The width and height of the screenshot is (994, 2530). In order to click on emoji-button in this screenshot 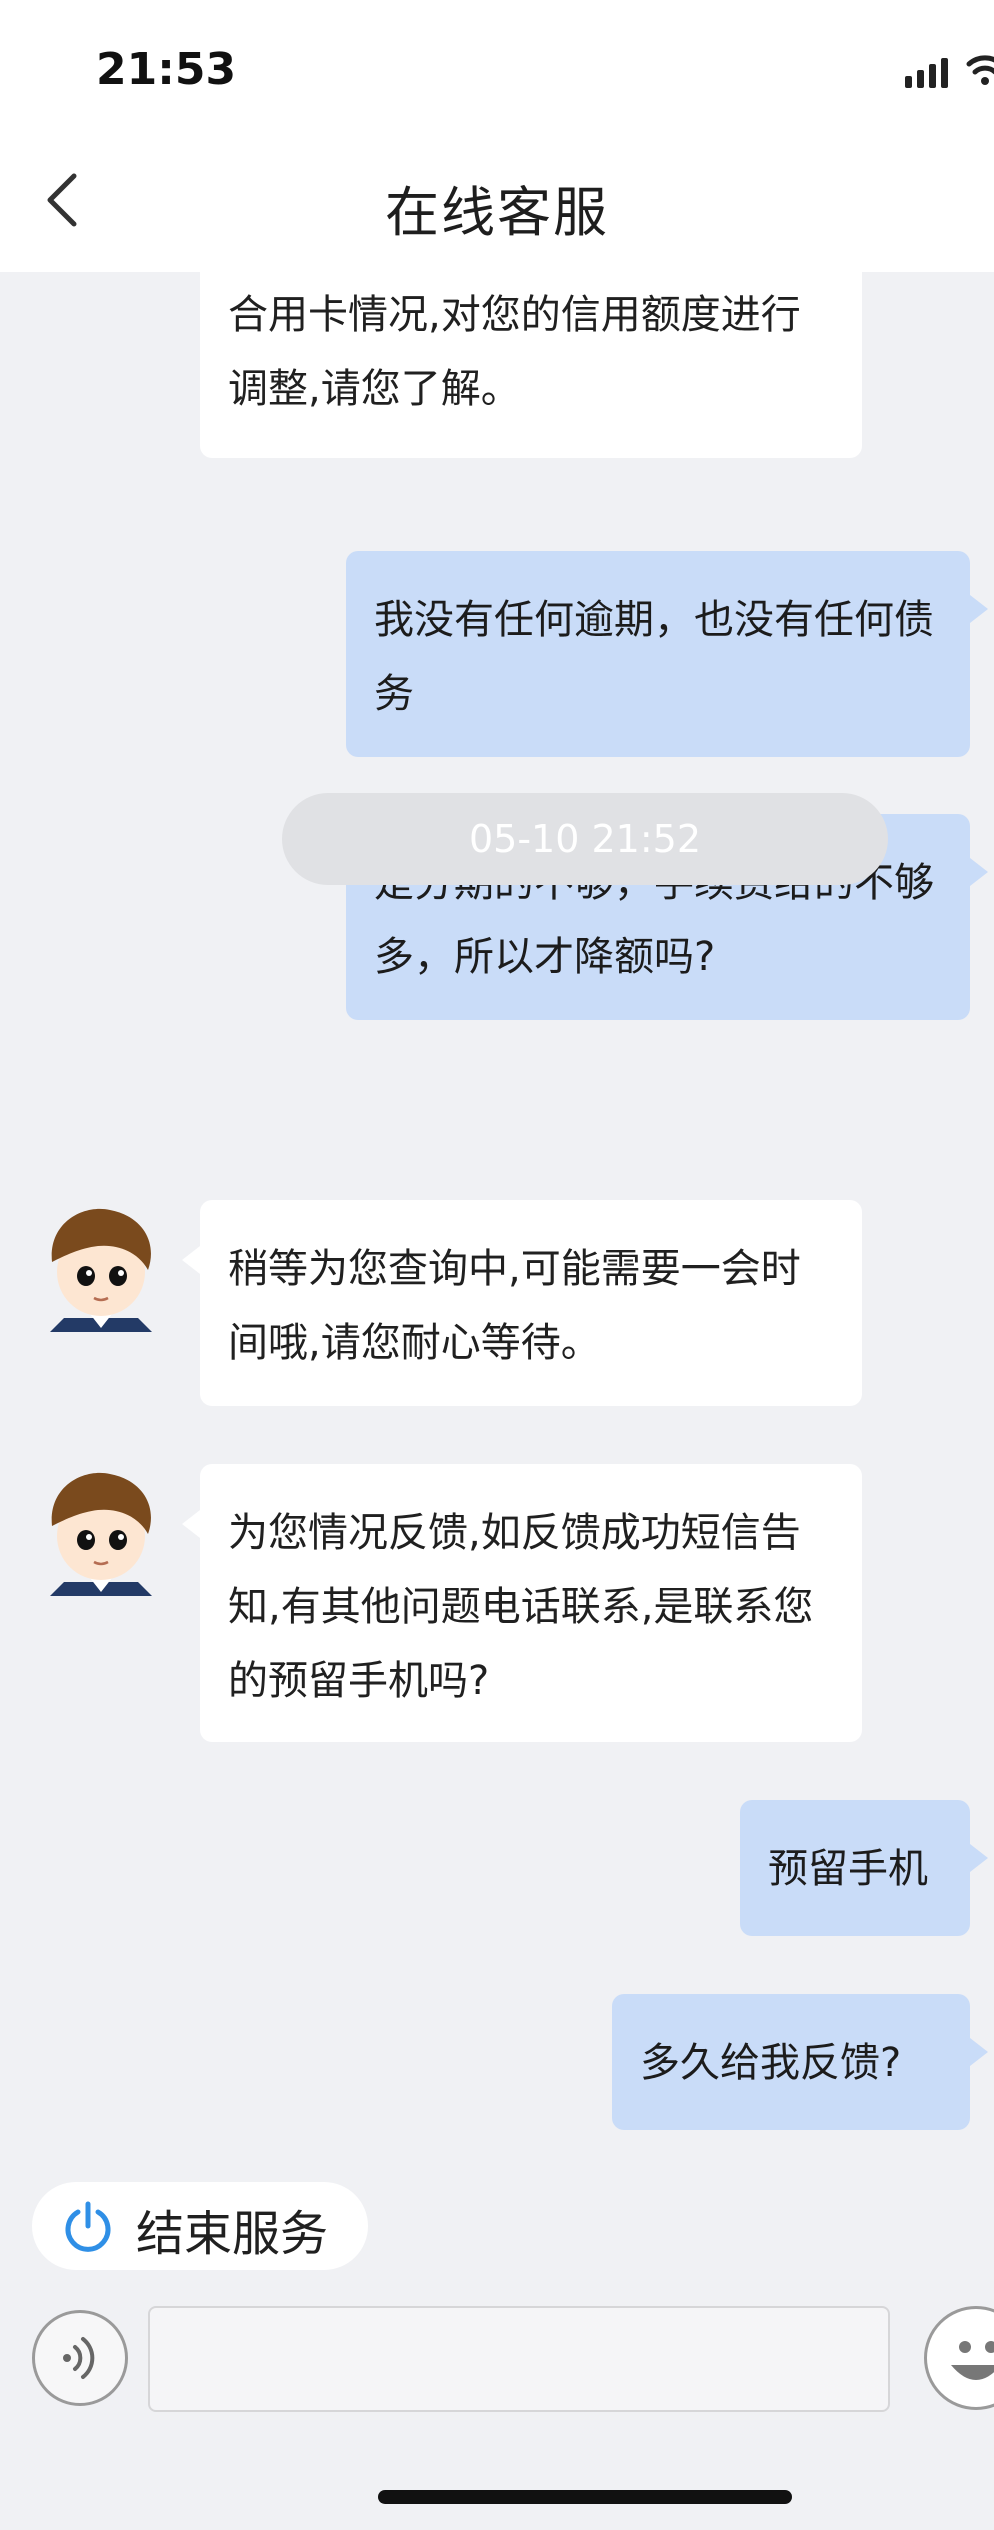, I will do `click(959, 2358)`.